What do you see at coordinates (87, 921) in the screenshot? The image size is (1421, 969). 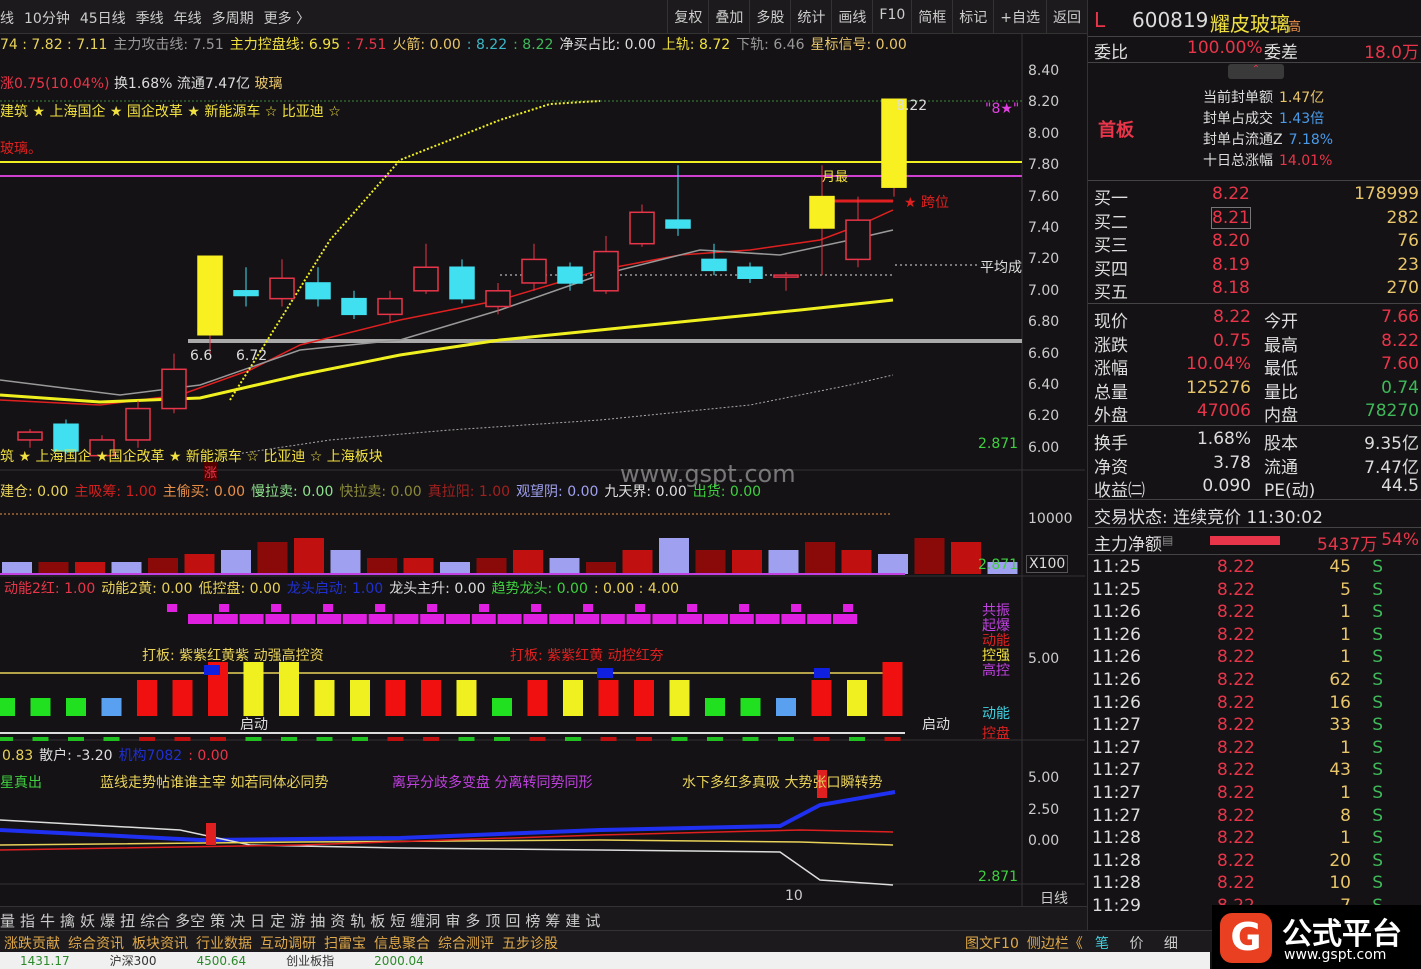 I see `indicator-tab: 妖` at bounding box center [87, 921].